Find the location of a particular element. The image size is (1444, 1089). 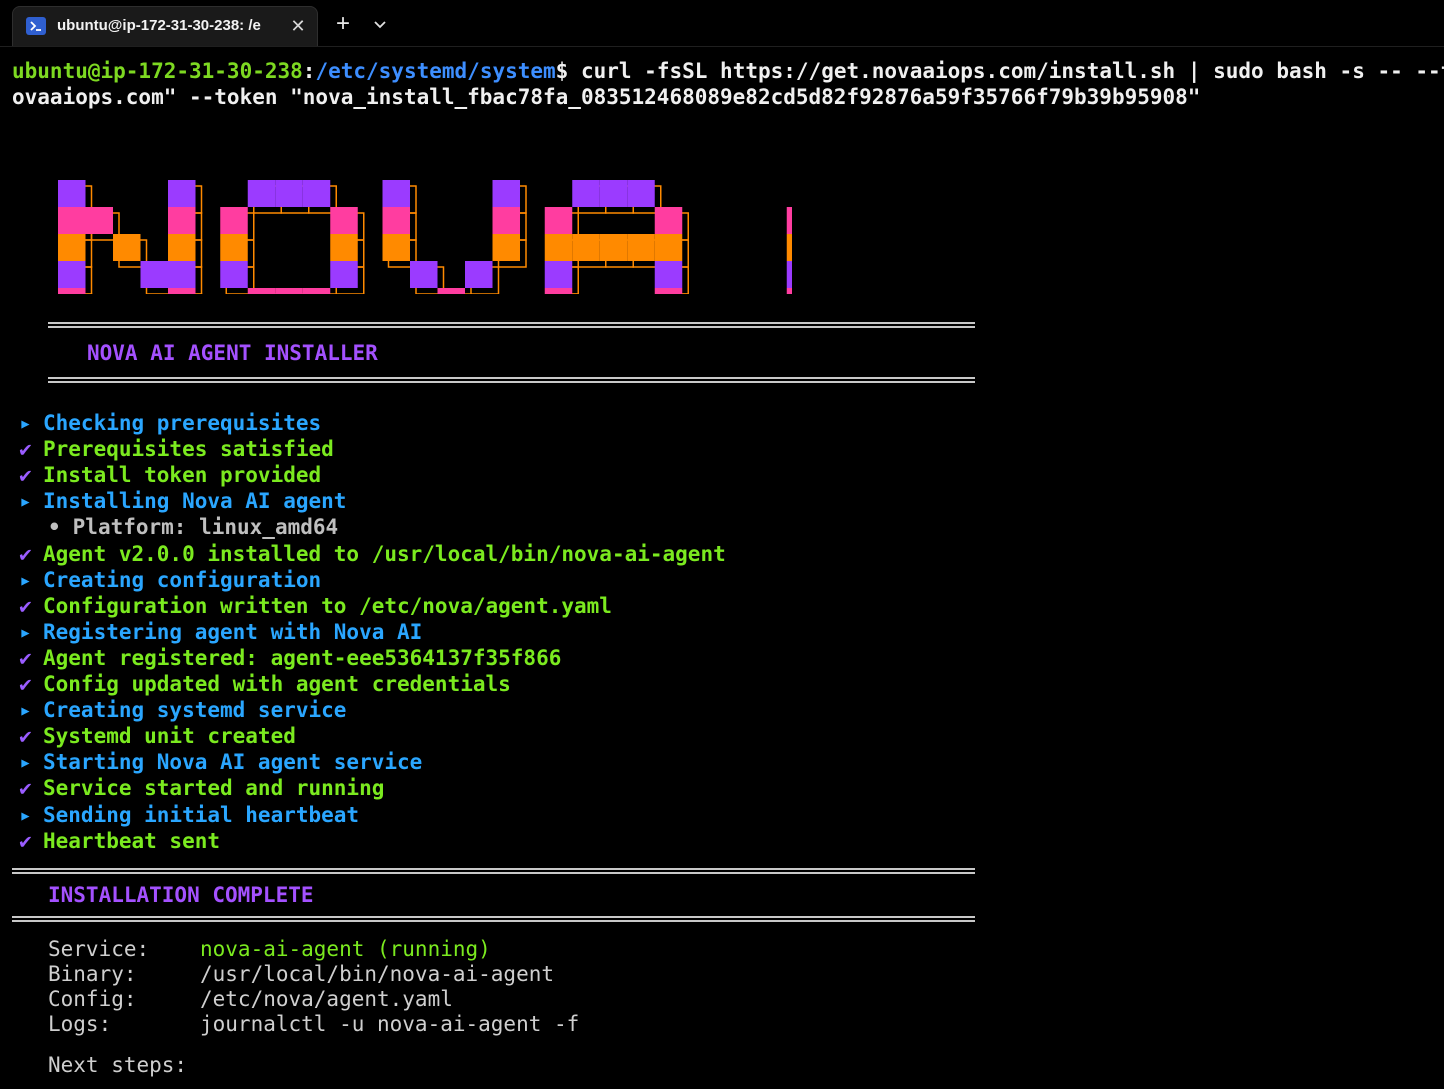

terminal-tab: ubuntu@ip-172-31-30-238: /e ✕ is located at coordinates (165, 26).